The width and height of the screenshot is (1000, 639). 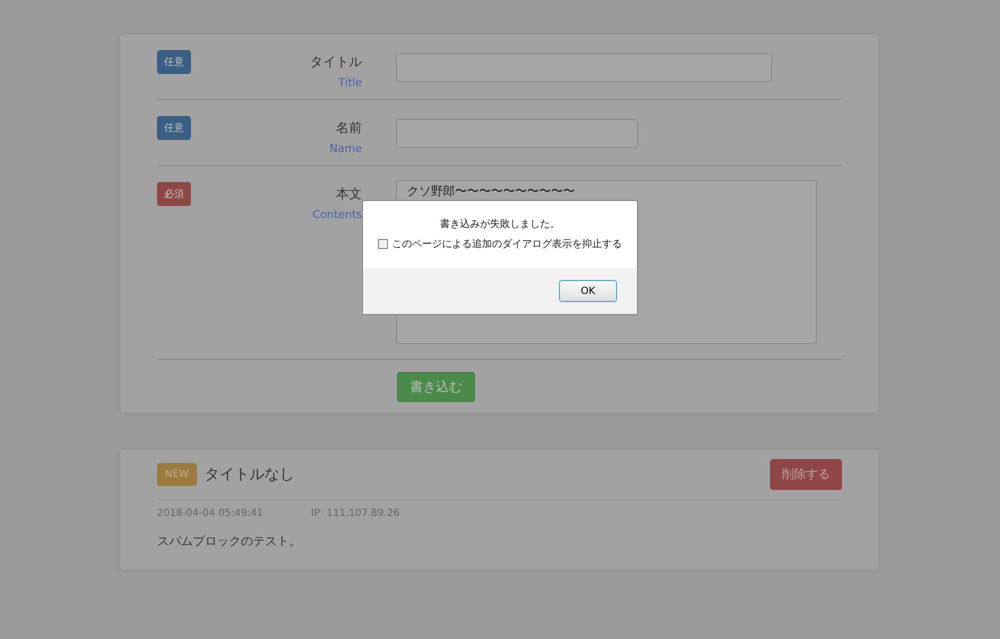 I want to click on dialog-message: 書き込みが失敗しました。, so click(x=500, y=224).